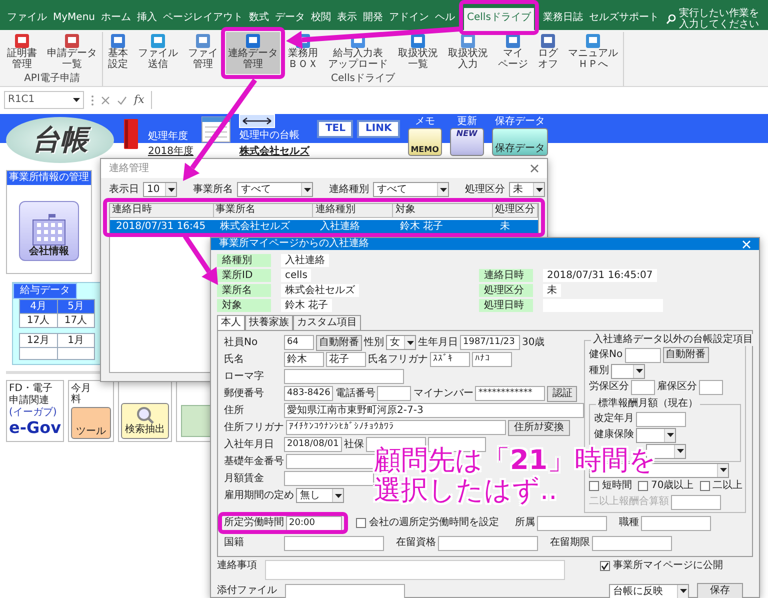  I want to click on ribbon-tab: 表示, so click(347, 19).